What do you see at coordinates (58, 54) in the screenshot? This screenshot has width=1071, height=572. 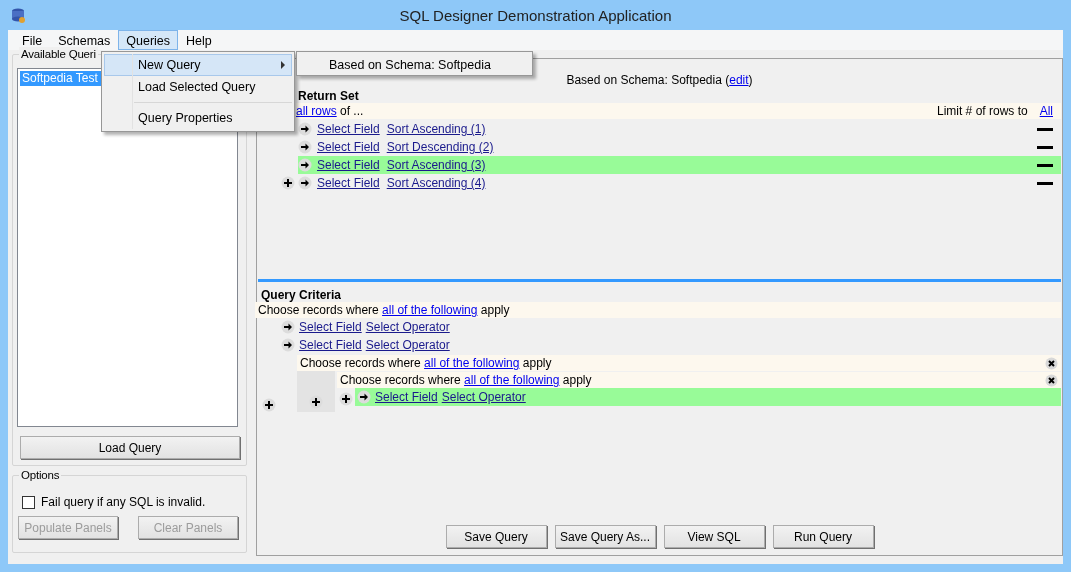 I see `group-label: Available Queri` at bounding box center [58, 54].